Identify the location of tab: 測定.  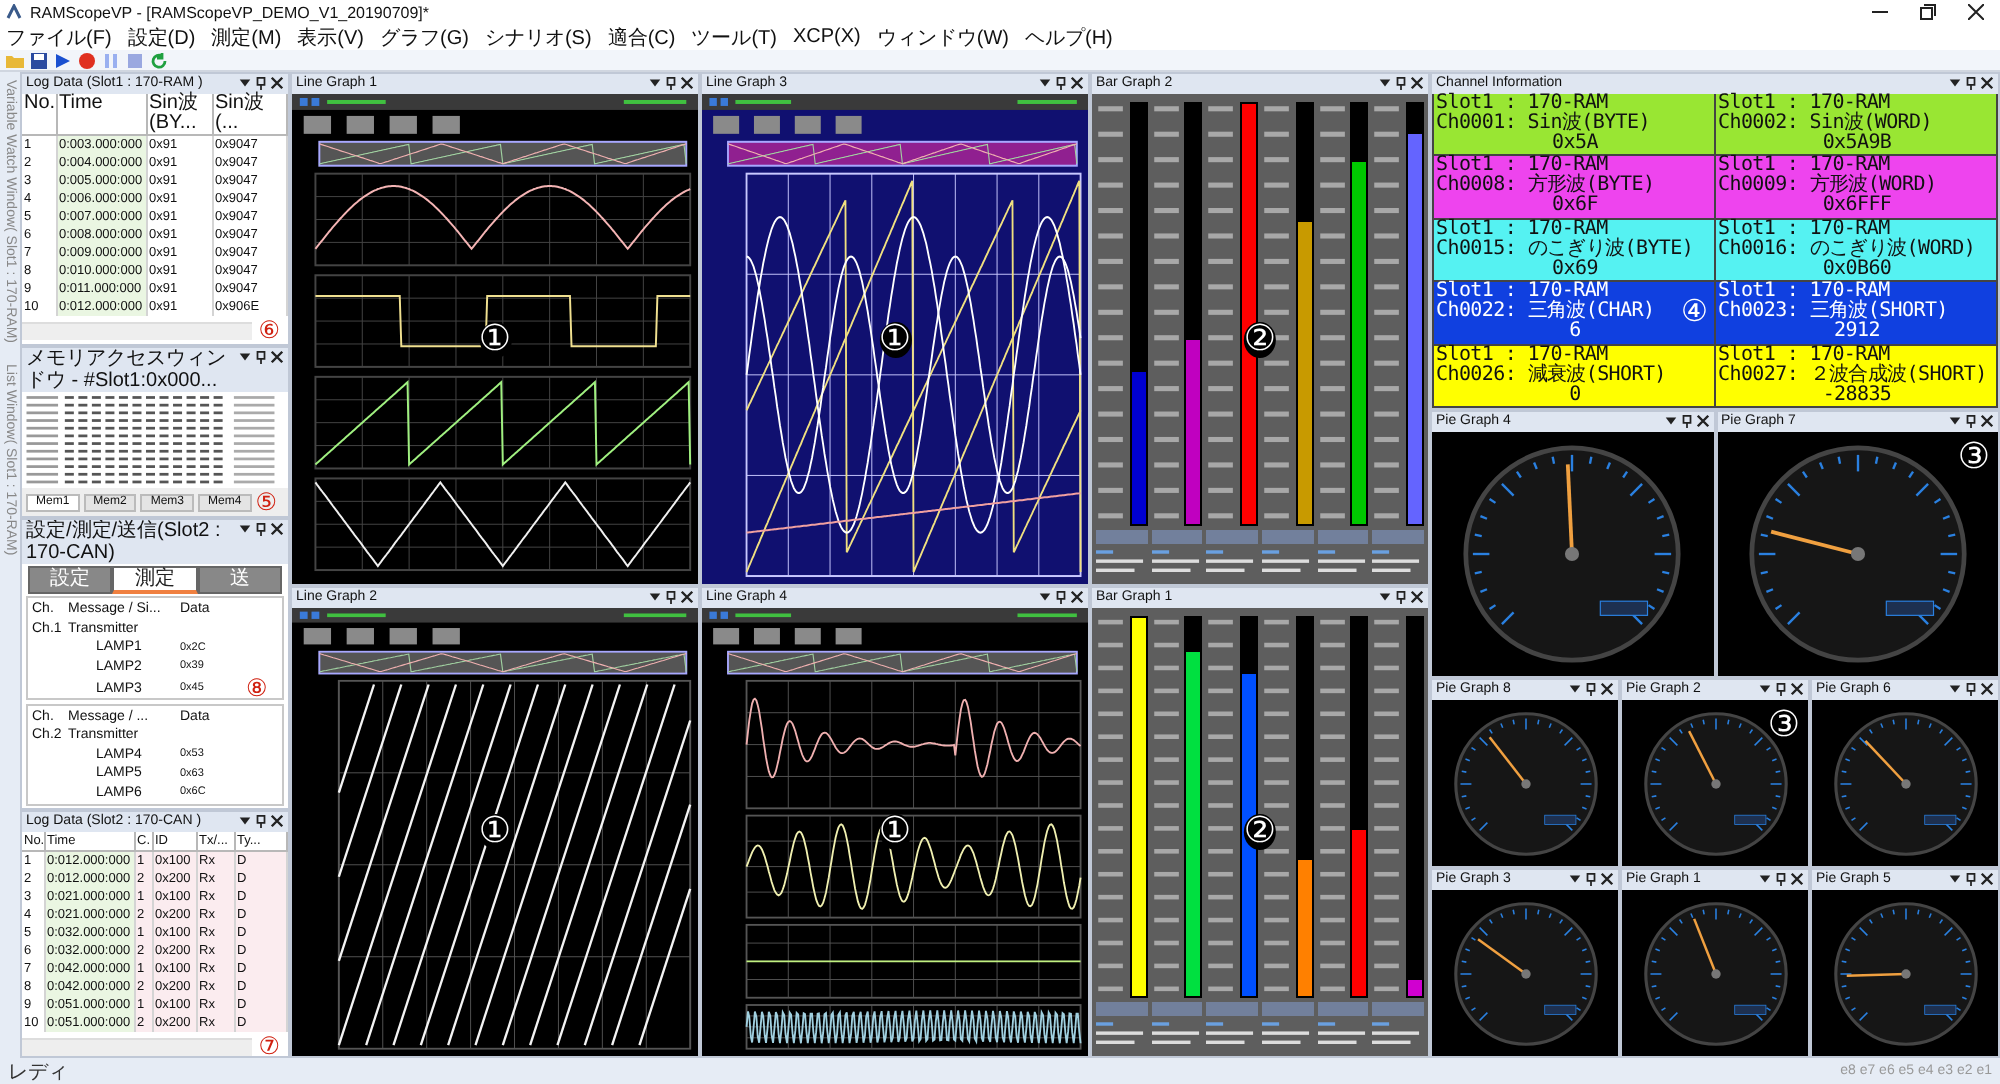
(155, 580).